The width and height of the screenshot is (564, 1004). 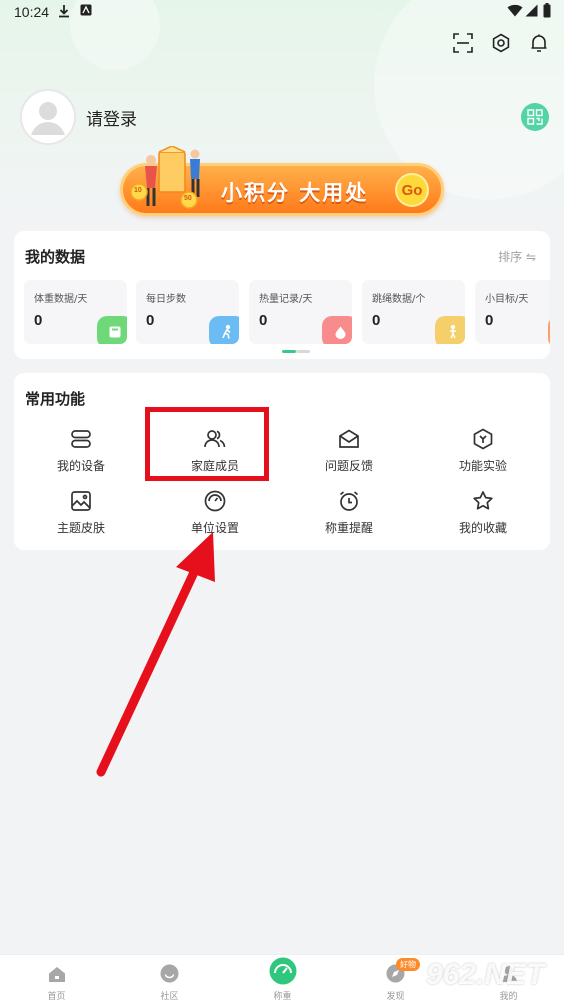 What do you see at coordinates (535, 117) in the screenshot?
I see `qr-code-icon` at bounding box center [535, 117].